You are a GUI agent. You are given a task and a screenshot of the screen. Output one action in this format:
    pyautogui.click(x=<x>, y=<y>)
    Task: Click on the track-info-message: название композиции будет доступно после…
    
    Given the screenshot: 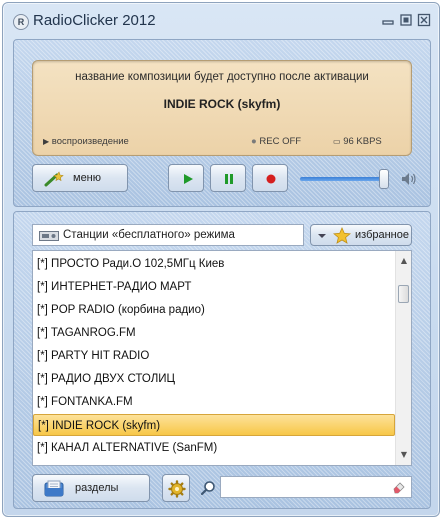 What is the action you would take?
    pyautogui.click(x=222, y=77)
    